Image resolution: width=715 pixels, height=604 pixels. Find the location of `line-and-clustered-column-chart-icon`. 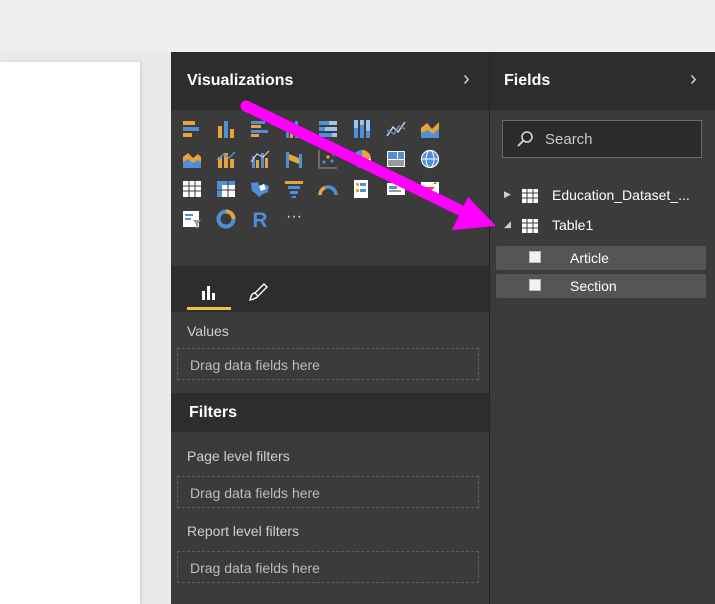

line-and-clustered-column-chart-icon is located at coordinates (260, 159).